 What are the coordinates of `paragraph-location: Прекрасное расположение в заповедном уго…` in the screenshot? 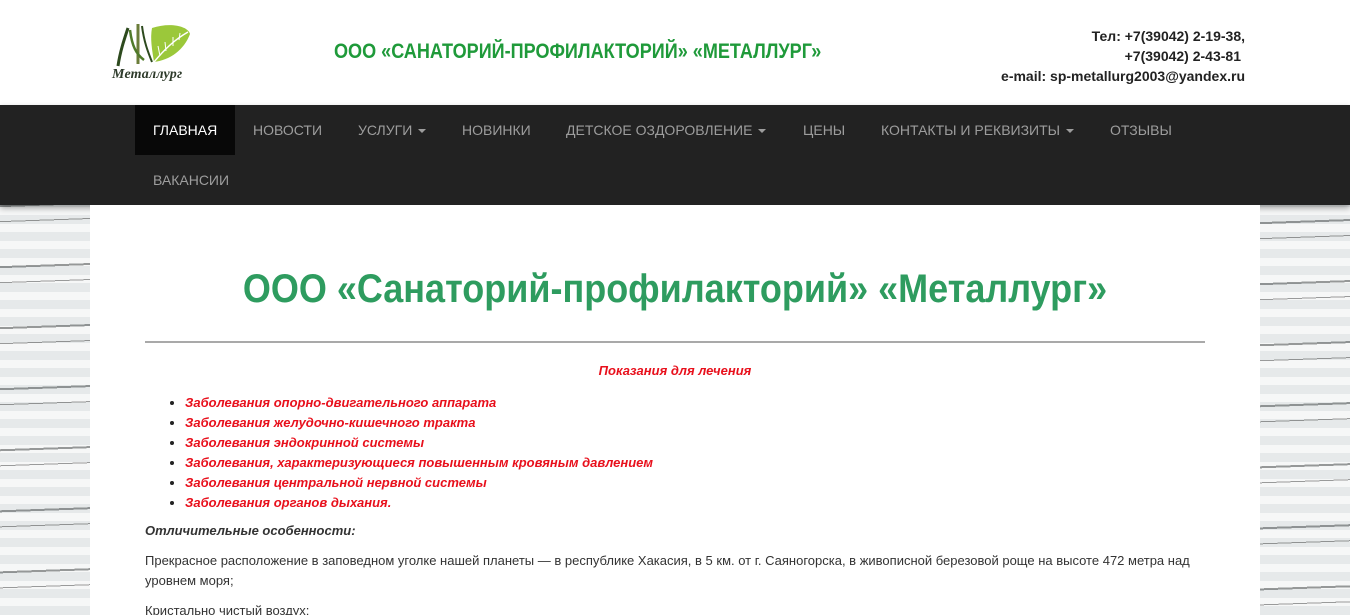 It's located at (667, 570).